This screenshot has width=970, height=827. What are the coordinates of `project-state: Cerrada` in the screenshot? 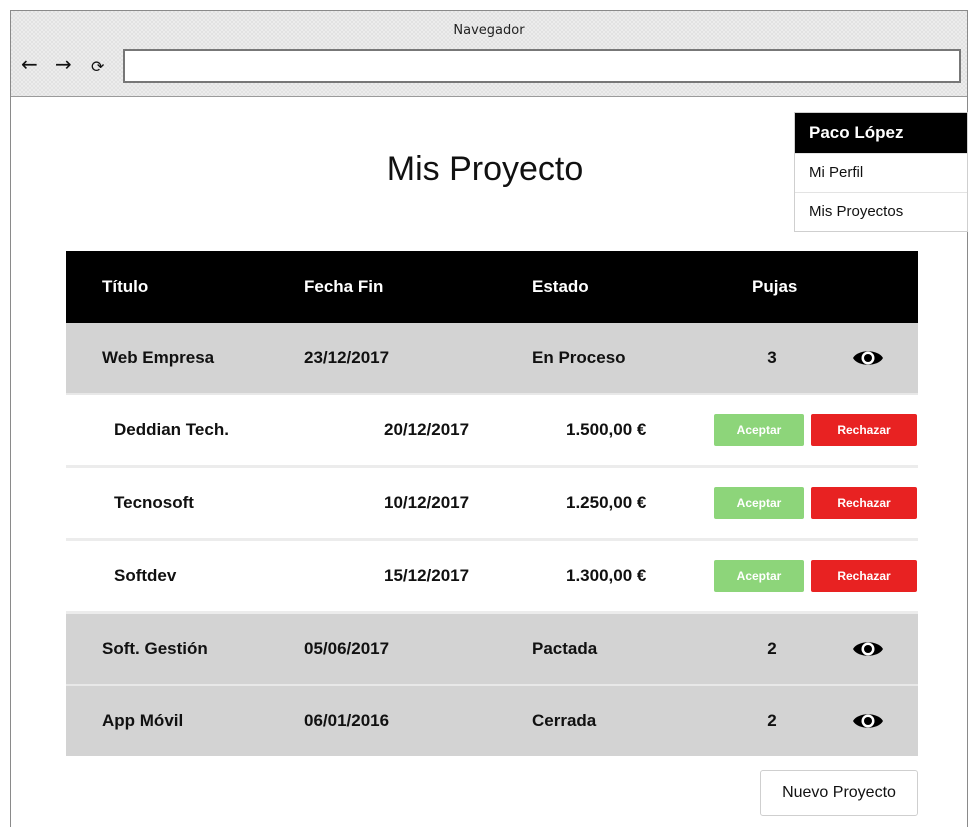 It's located at (564, 720).